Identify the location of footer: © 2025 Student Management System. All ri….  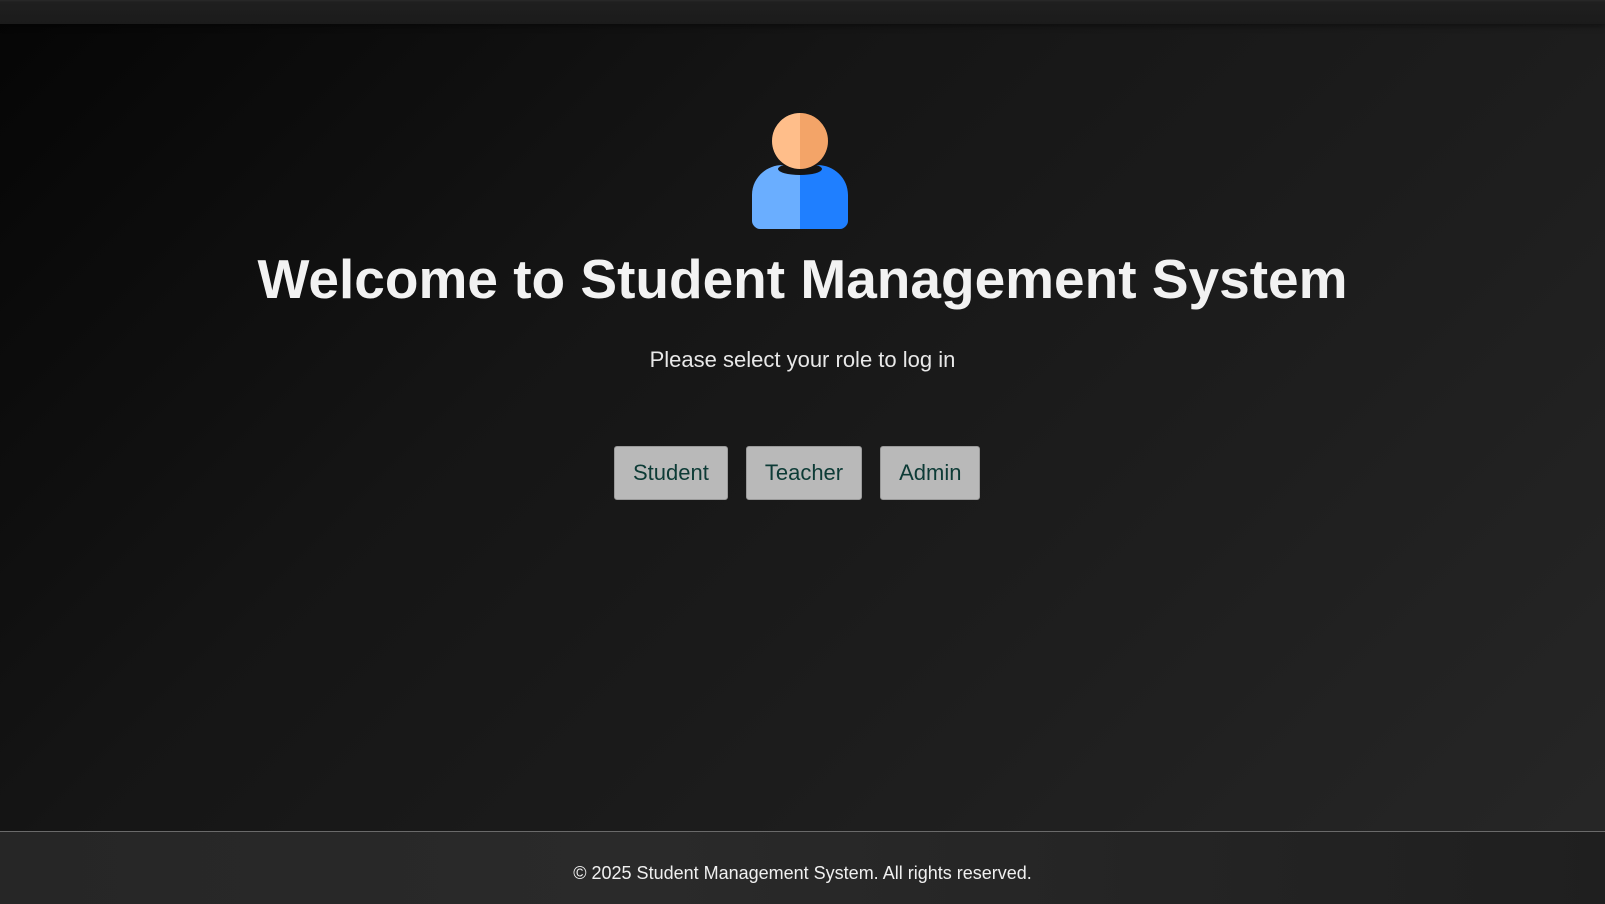
(802, 867).